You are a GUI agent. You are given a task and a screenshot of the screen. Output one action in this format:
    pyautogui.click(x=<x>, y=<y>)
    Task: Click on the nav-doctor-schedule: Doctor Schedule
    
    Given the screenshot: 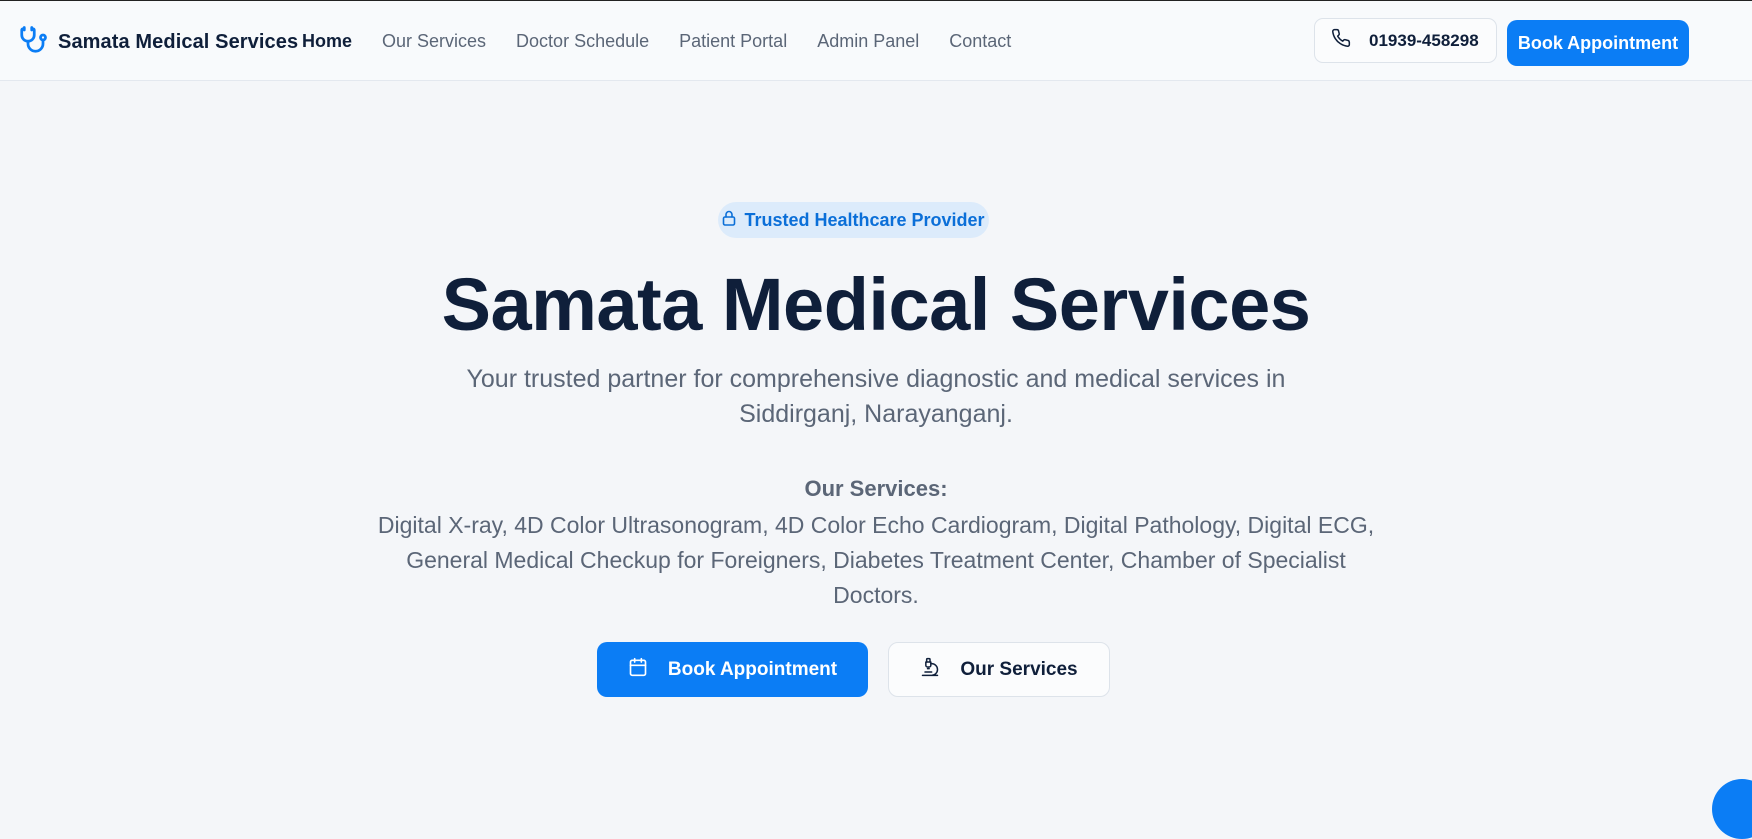 What is the action you would take?
    pyautogui.click(x=582, y=41)
    